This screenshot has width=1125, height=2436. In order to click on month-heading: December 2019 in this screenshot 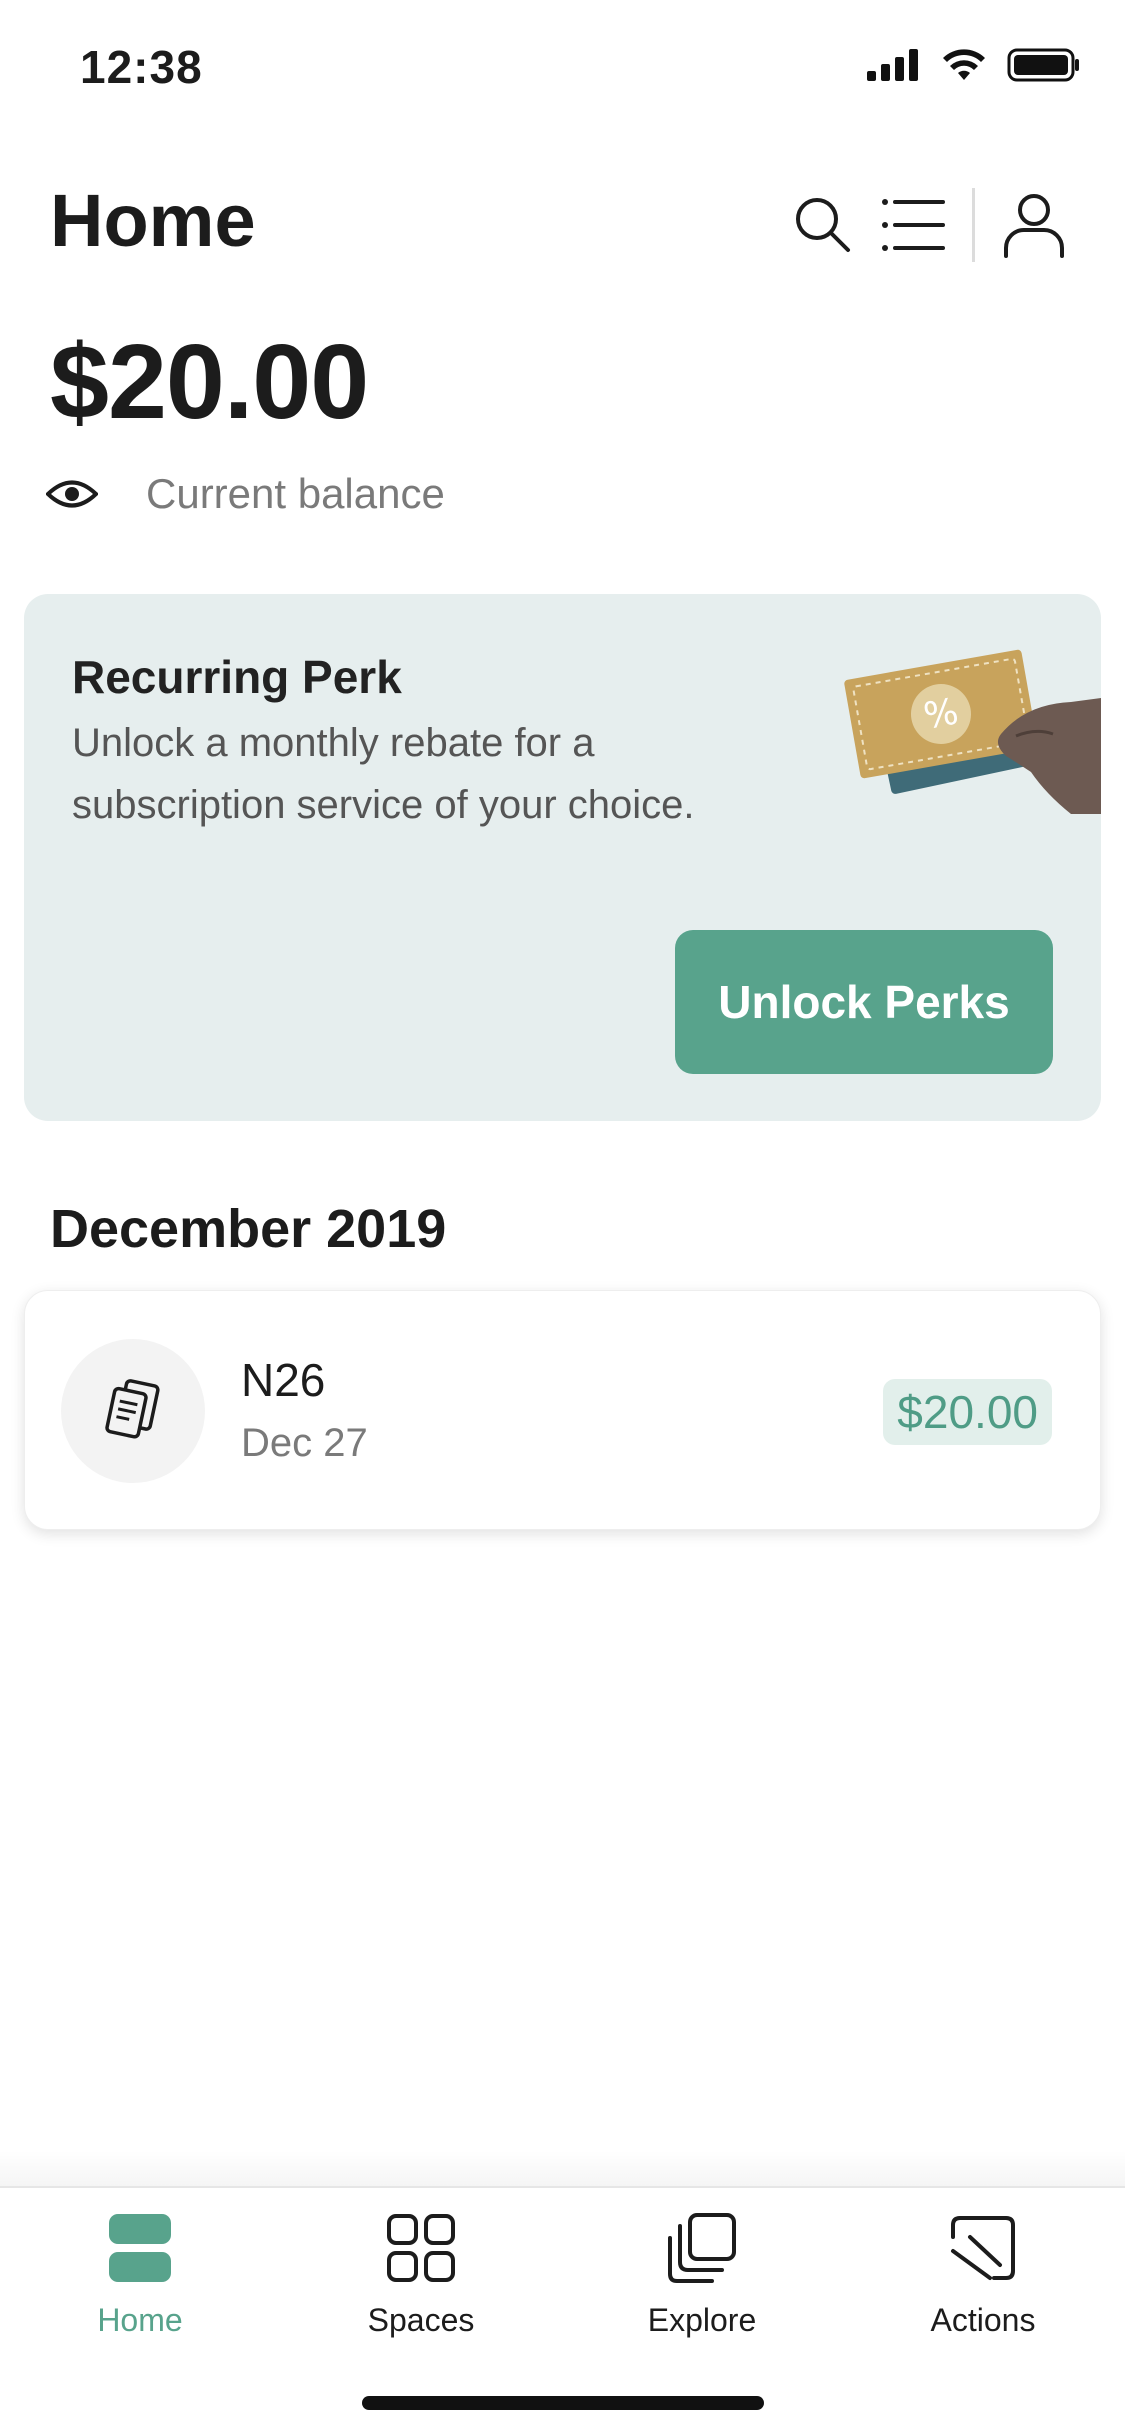, I will do `click(248, 1229)`.